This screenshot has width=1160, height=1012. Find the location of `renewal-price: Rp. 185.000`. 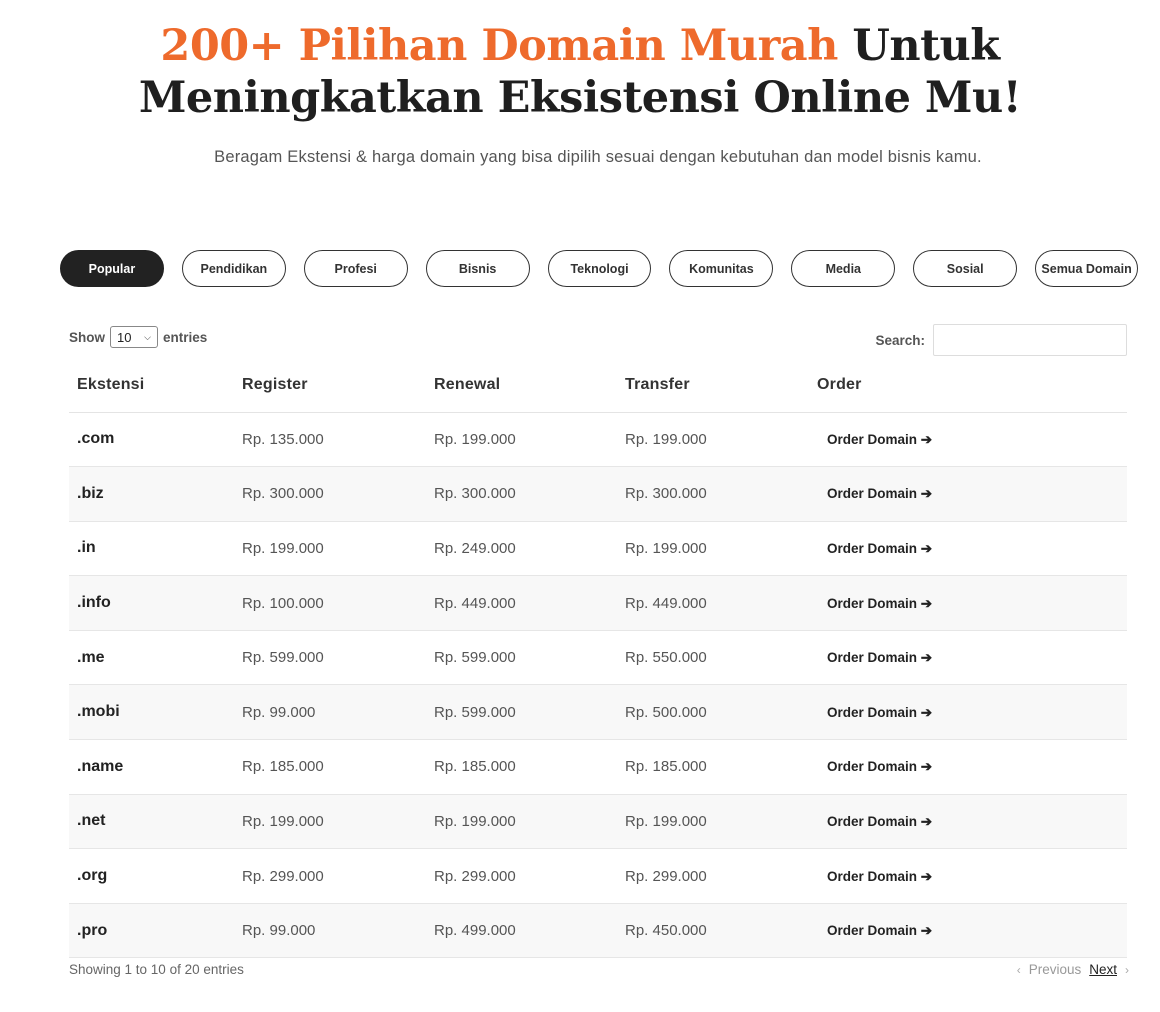

renewal-price: Rp. 185.000 is located at coordinates (521, 767).